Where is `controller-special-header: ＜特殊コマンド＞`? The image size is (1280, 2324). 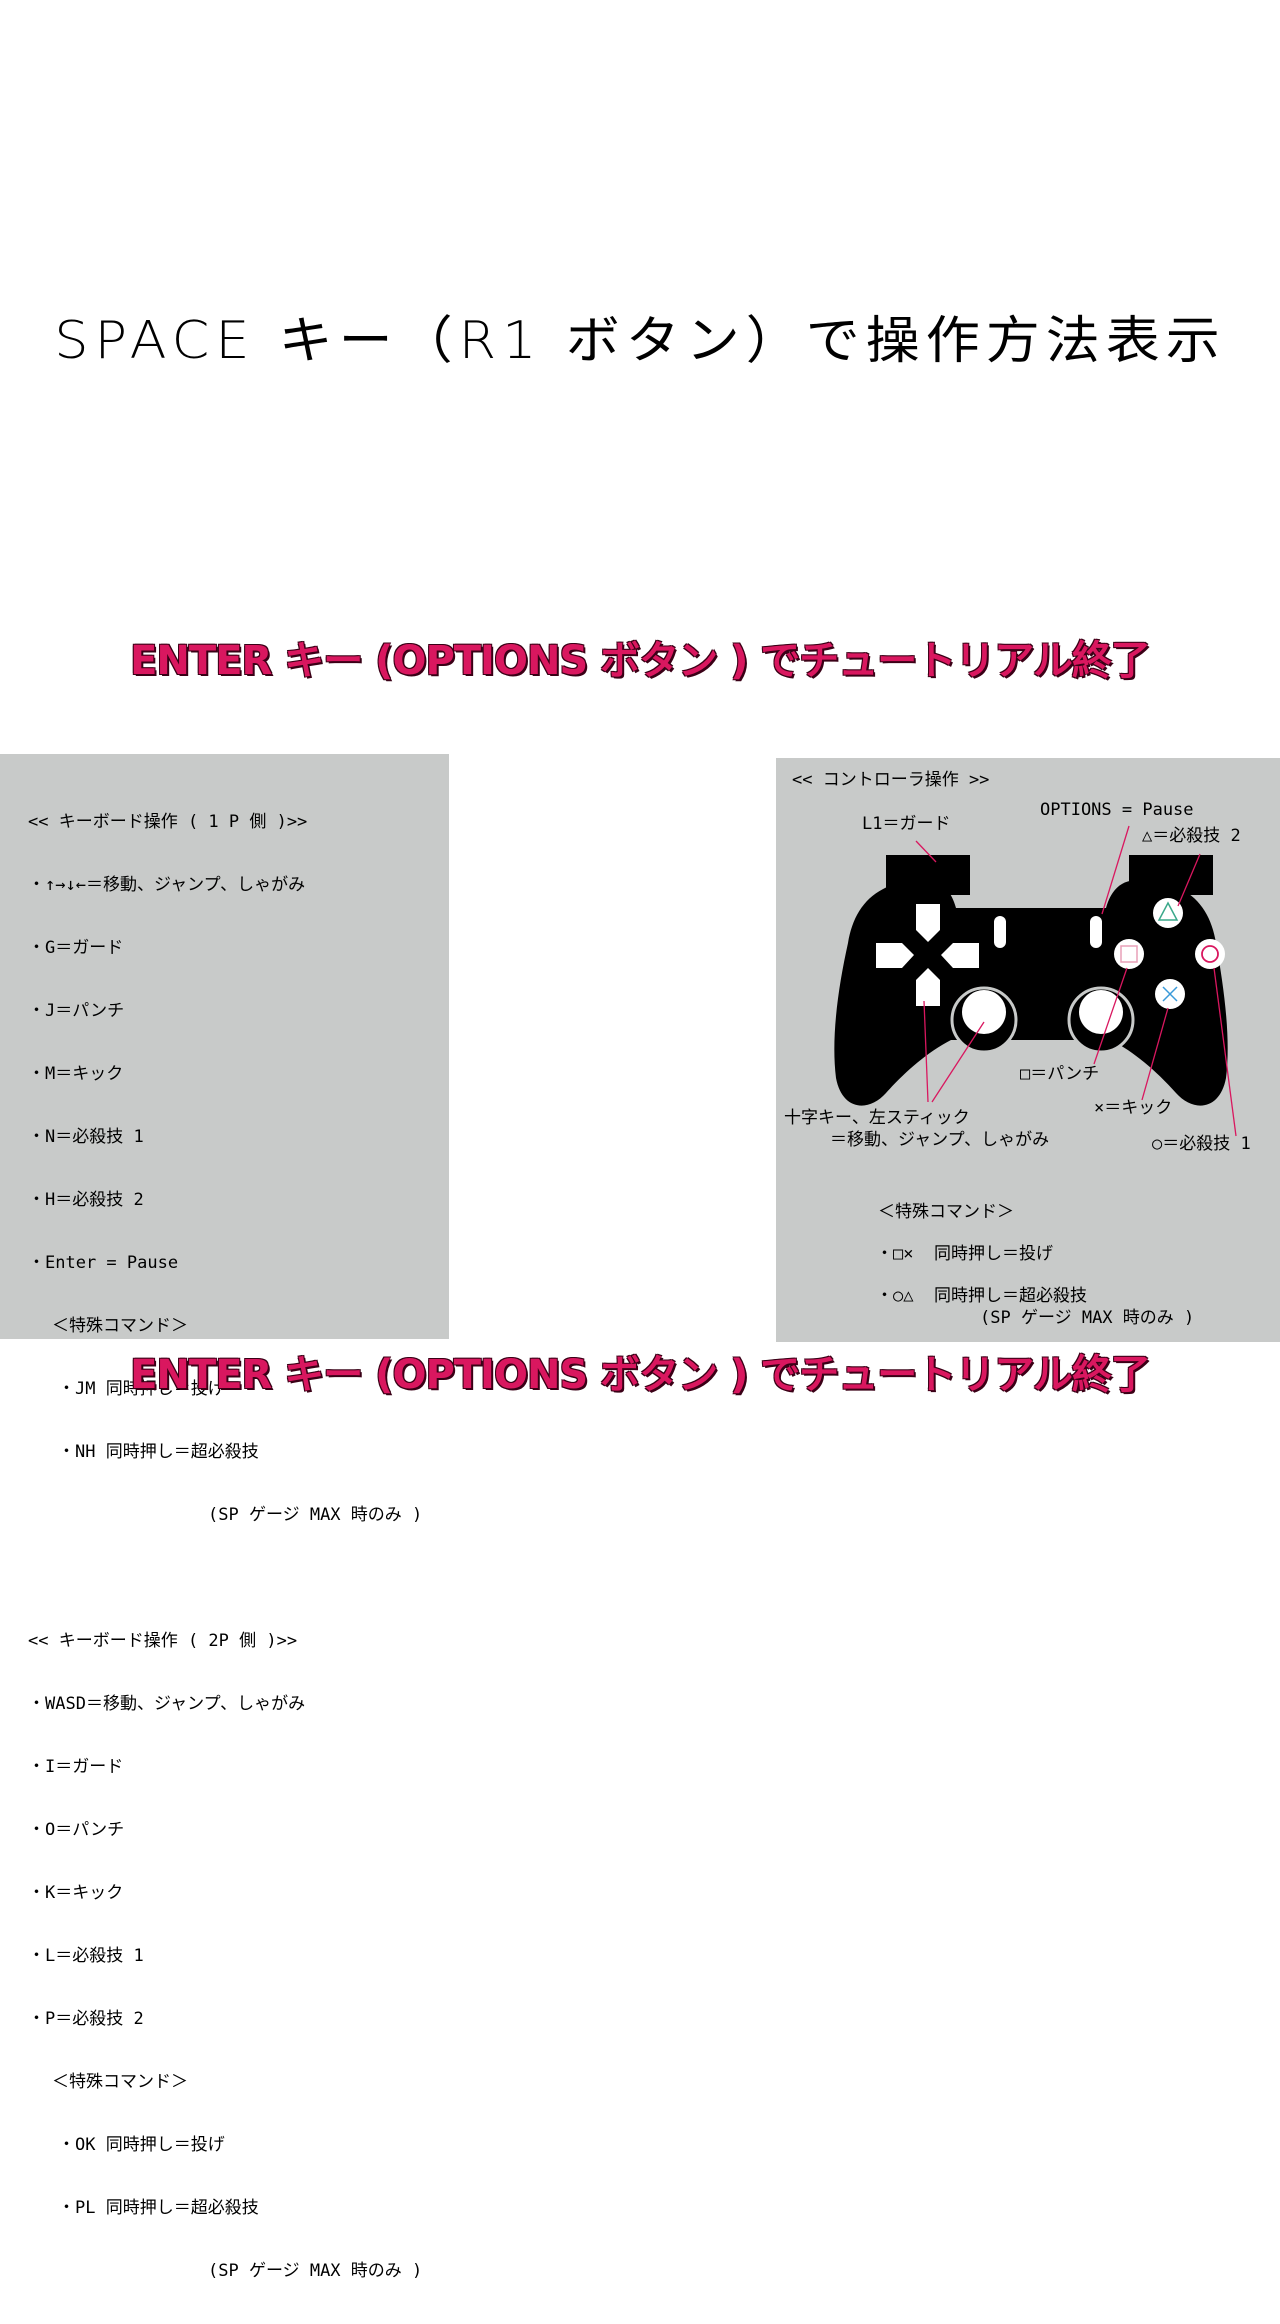 controller-special-header: ＜特殊コマンド＞ is located at coordinates (946, 1212).